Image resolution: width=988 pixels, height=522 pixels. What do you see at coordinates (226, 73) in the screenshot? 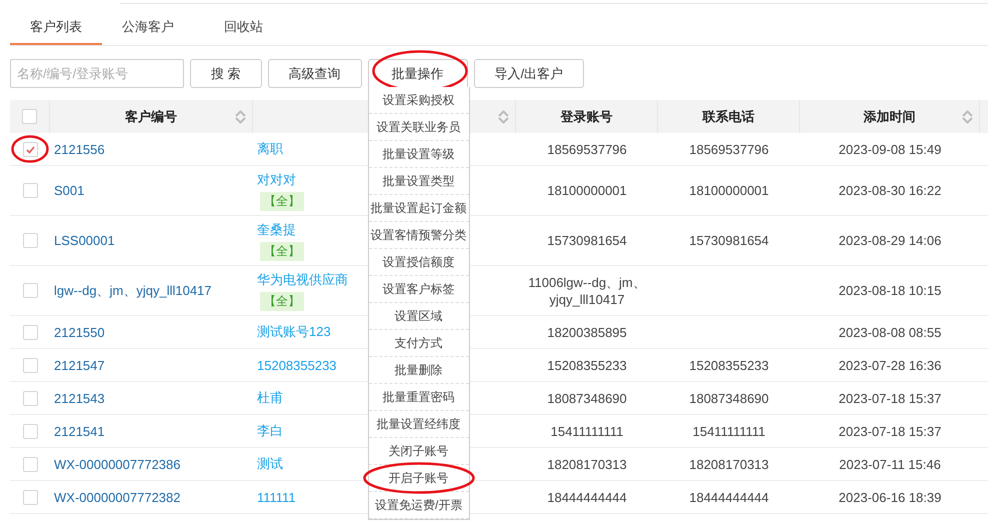
I see `toolbar-button: 搜 索` at bounding box center [226, 73].